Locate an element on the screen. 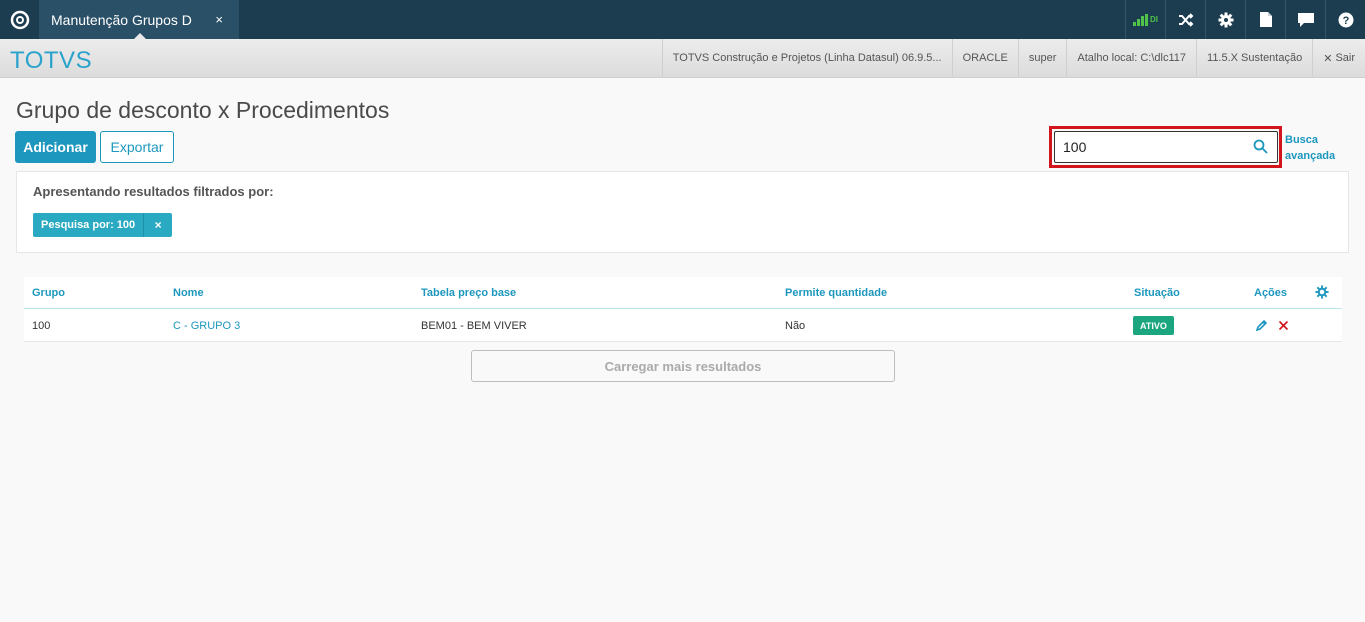 Image resolution: width=1365 pixels, height=622 pixels. edit-icon is located at coordinates (1261, 327).